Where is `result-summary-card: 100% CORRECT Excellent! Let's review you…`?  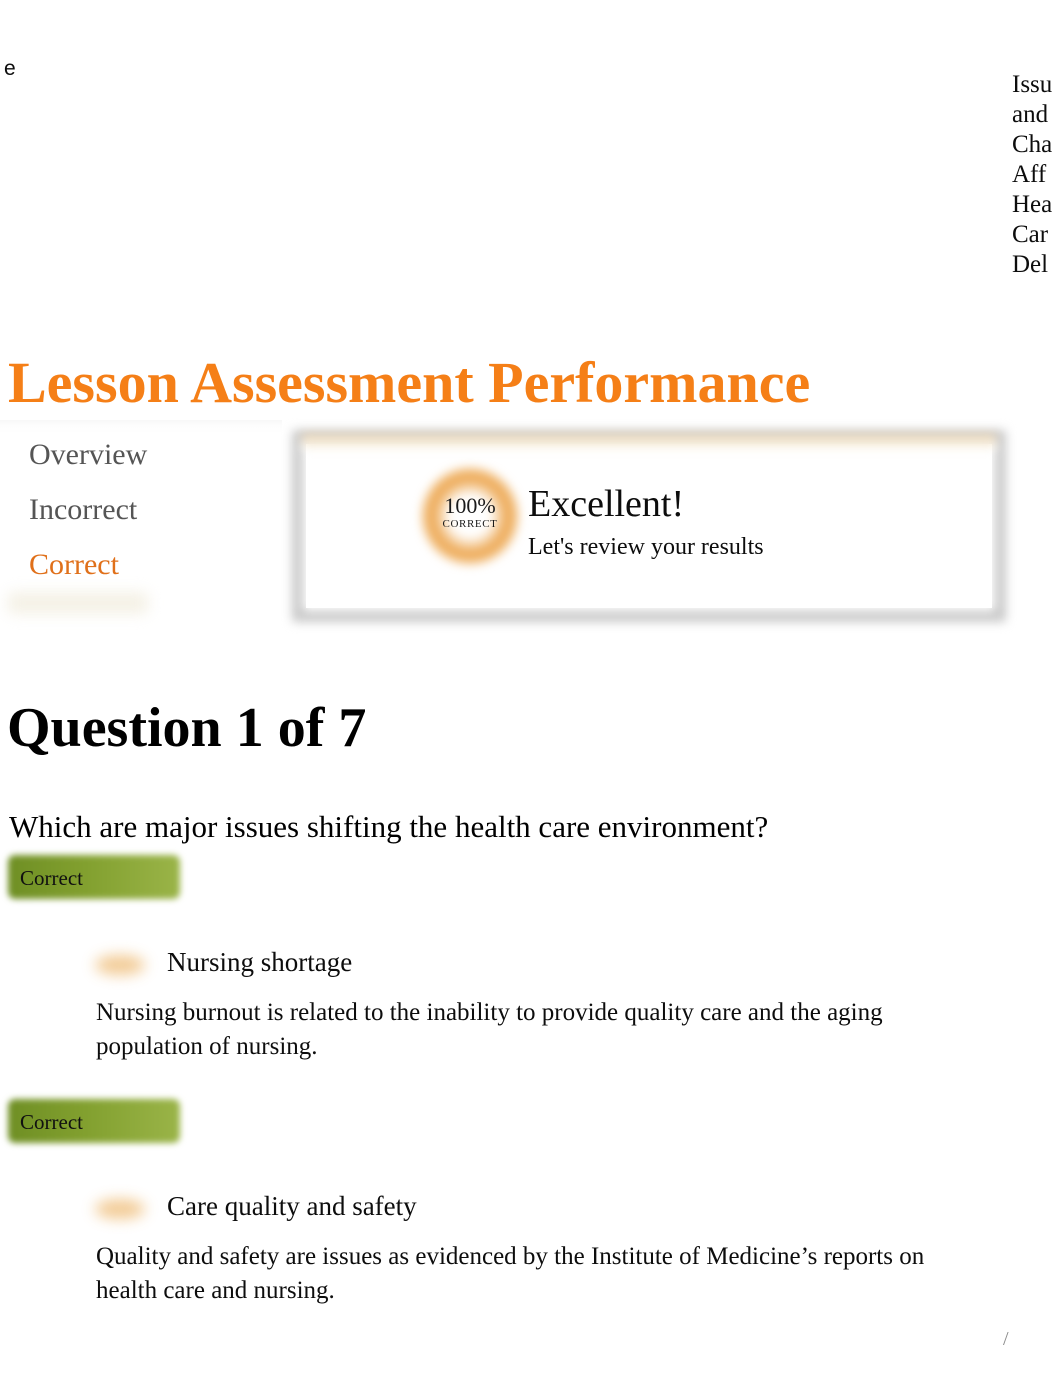 result-summary-card: 100% CORRECT Excellent! Let's review you… is located at coordinates (649, 526).